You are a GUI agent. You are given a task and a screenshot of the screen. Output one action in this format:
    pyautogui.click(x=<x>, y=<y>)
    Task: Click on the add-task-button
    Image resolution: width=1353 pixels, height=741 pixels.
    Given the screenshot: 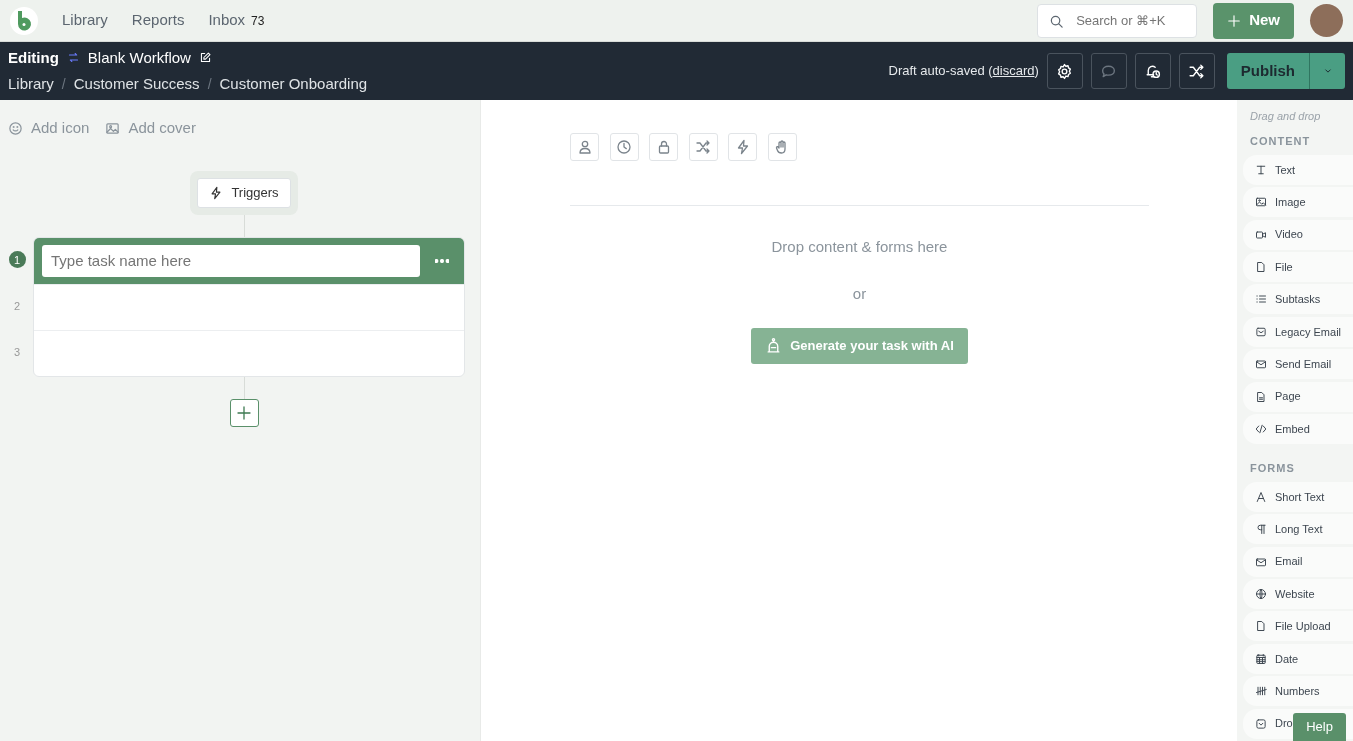 What is the action you would take?
    pyautogui.click(x=244, y=412)
    